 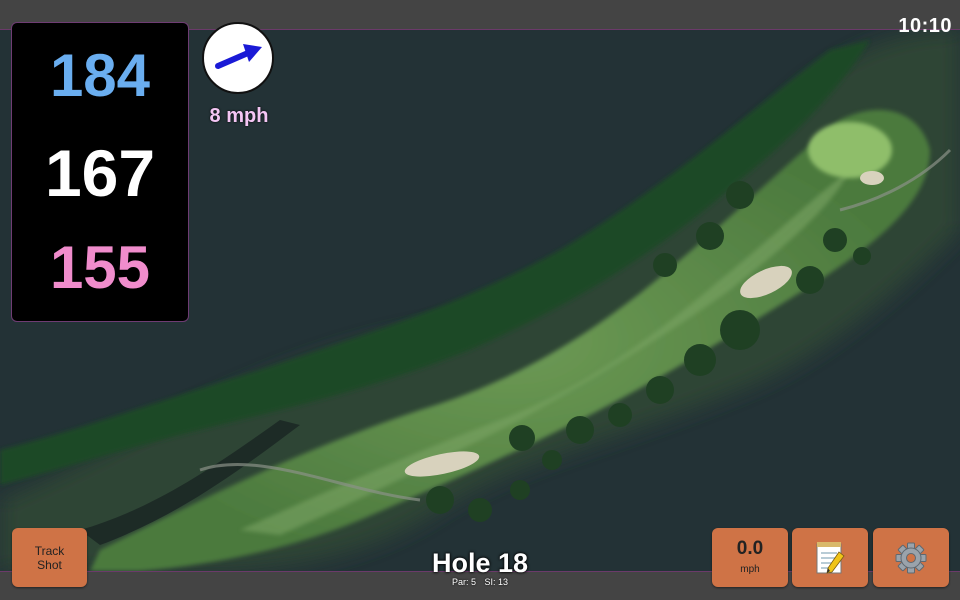 What do you see at coordinates (925, 26) in the screenshot?
I see `status-clock: 10:10` at bounding box center [925, 26].